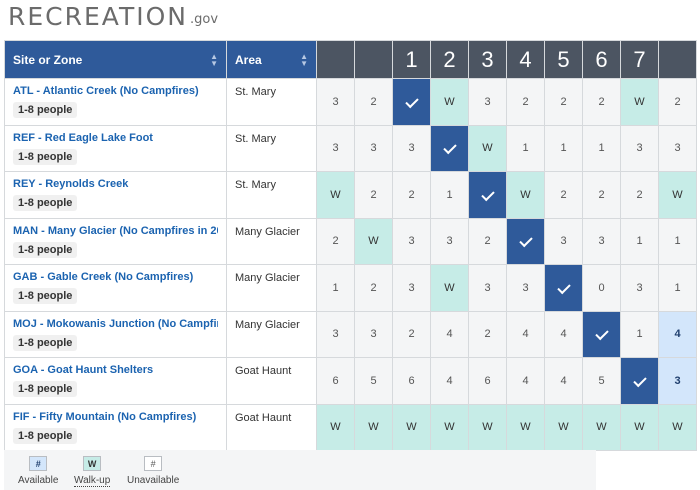 This screenshot has height=490, width=700. I want to click on day-header: 6, so click(601, 59).